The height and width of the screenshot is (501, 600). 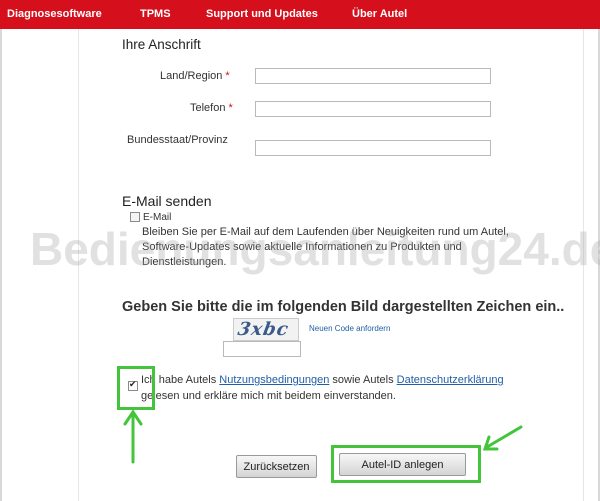 What do you see at coordinates (504, 437) in the screenshot?
I see `arrow-diagonal-line` at bounding box center [504, 437].